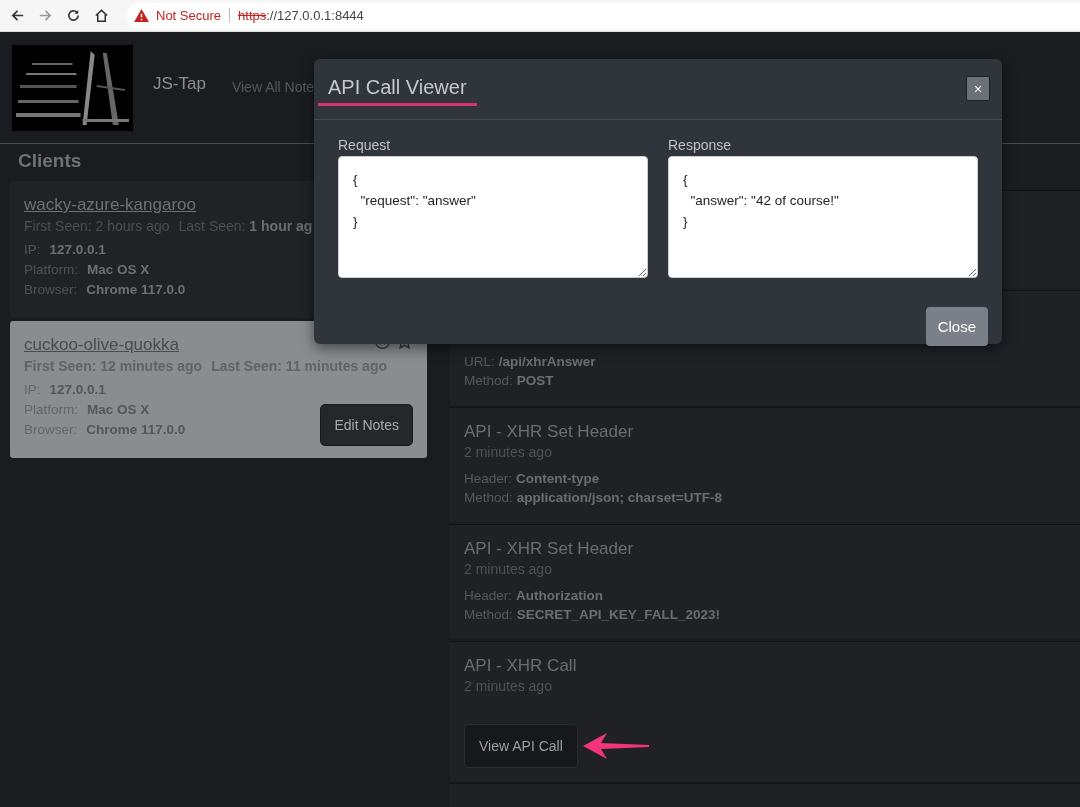  I want to click on field-value: Mac OS X, so click(118, 269).